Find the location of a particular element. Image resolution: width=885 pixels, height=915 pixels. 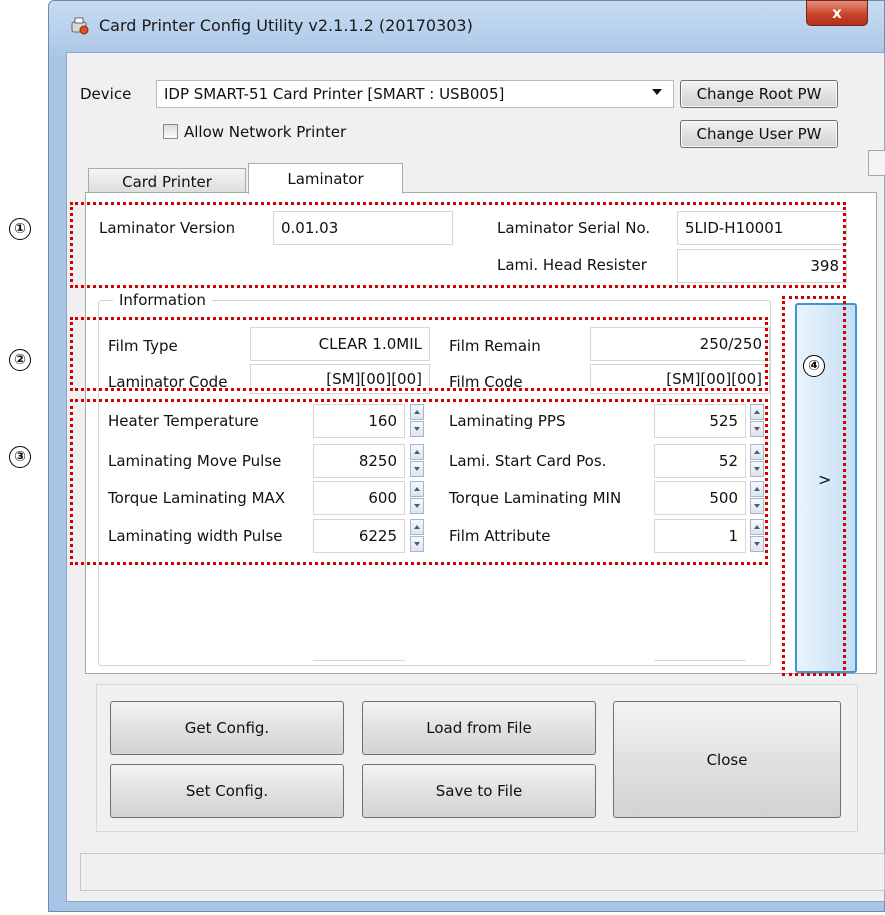

tab-scroll-button is located at coordinates (876, 163).